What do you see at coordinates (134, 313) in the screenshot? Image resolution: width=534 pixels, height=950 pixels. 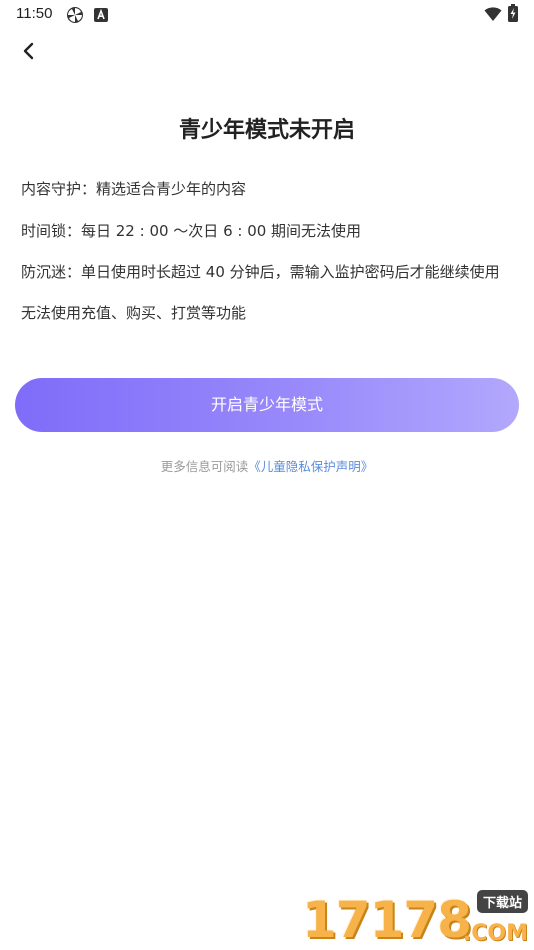 I see `feature-no-payments: 无法使用充值、购买、打赏等功能` at bounding box center [134, 313].